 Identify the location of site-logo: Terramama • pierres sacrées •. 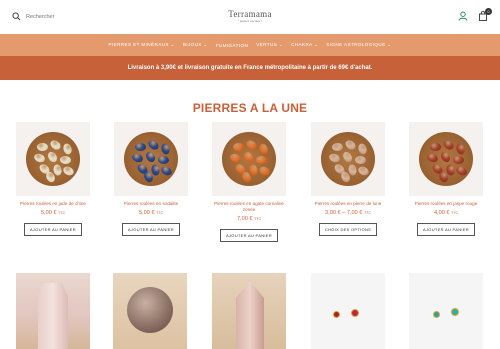
(250, 16).